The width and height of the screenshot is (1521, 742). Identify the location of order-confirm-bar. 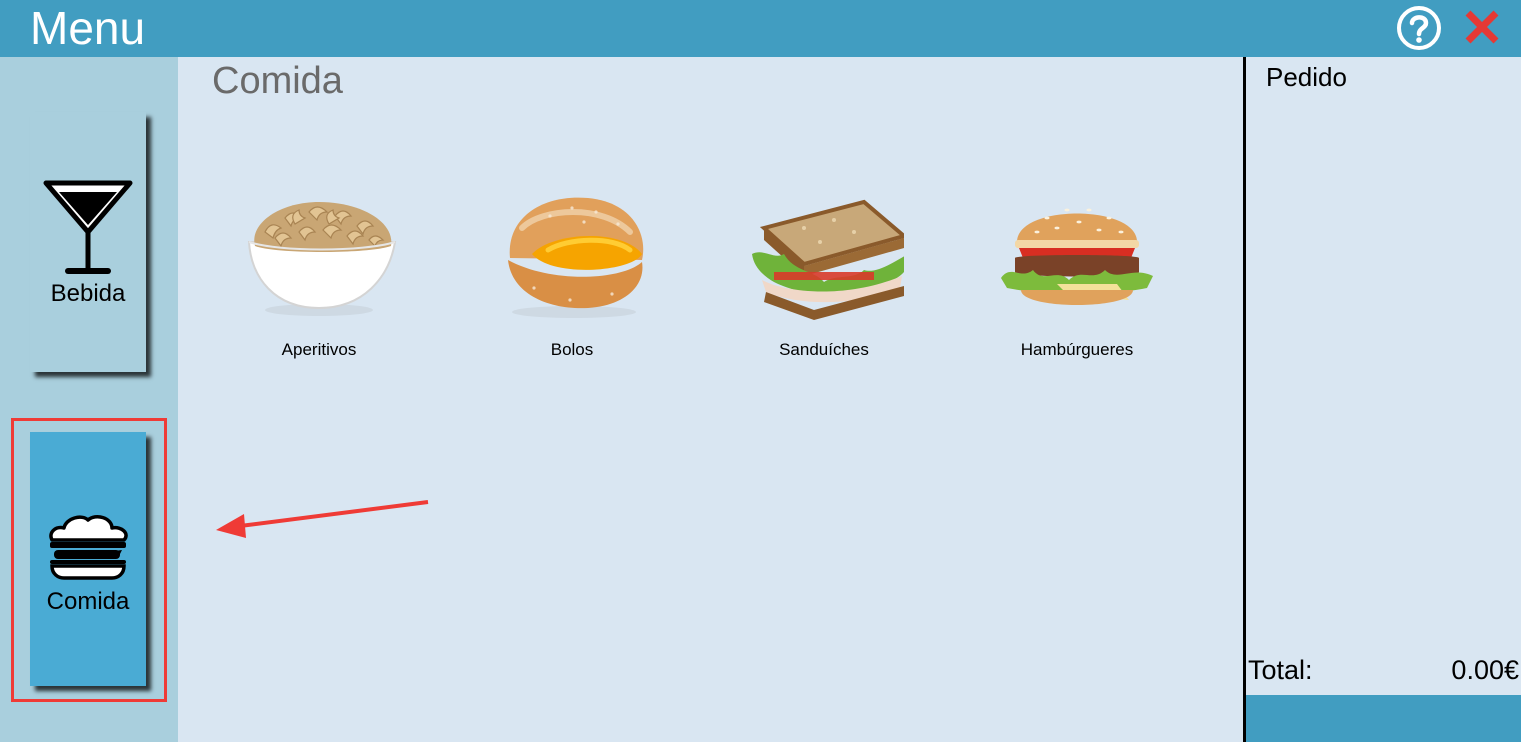
(1383, 718).